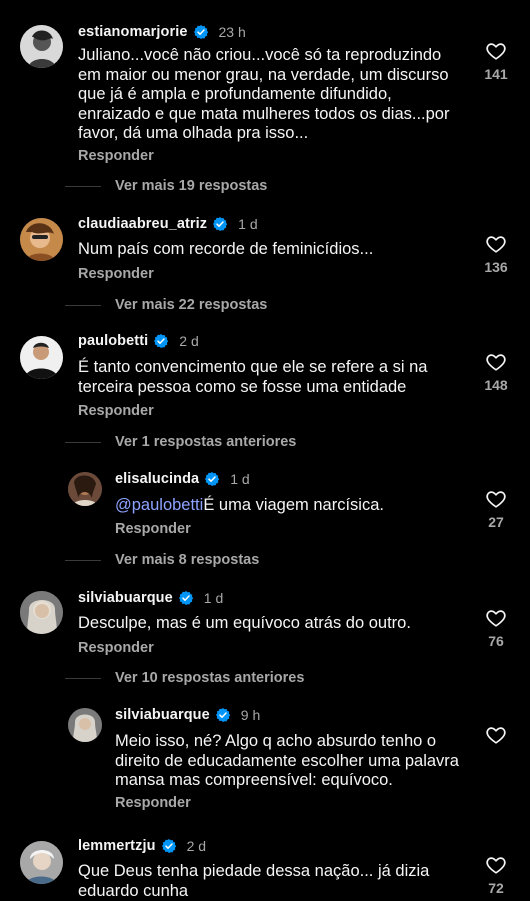  I want to click on username: elisalucinda, so click(157, 479).